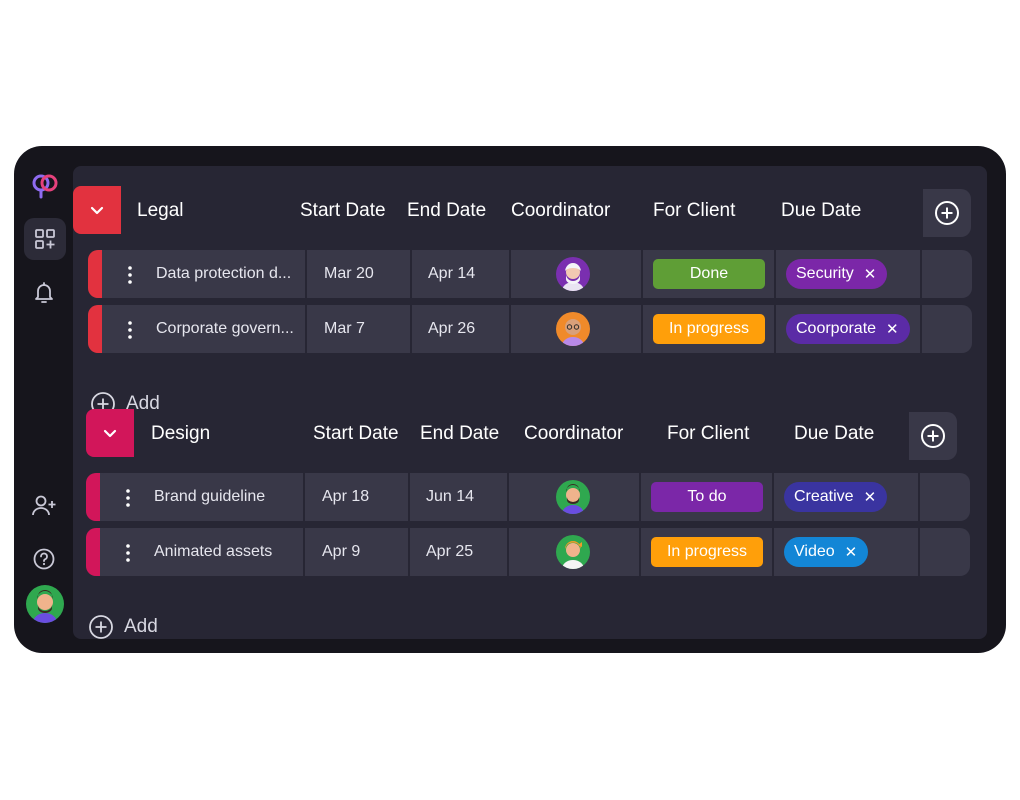 The image size is (1020, 800). I want to click on due-date-cell: Coorporate ✕, so click(848, 329).